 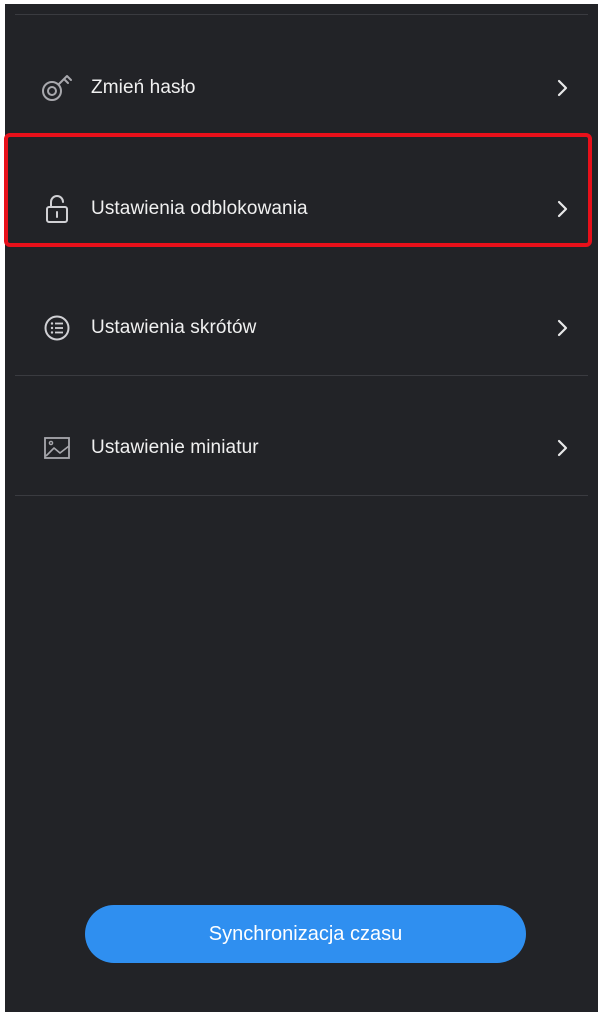 I want to click on menu-item-unlock-settings: Ustawienia odblokowania, so click(x=301, y=209).